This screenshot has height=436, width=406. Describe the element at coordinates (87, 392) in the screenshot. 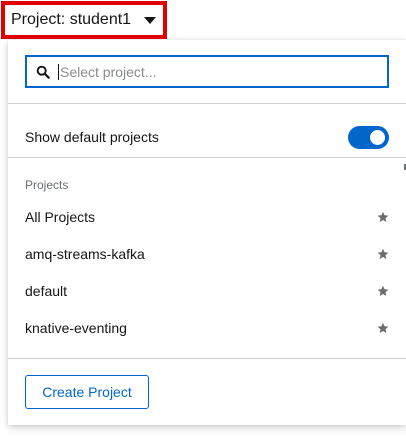

I see `create-project-button: Create Project` at that location.